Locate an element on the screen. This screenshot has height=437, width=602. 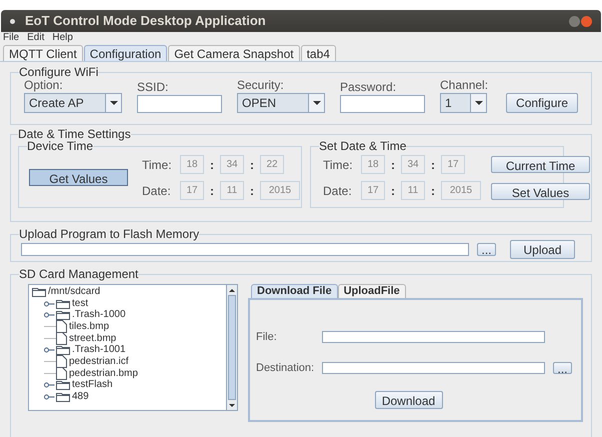
field-label: Destination: is located at coordinates (286, 368).